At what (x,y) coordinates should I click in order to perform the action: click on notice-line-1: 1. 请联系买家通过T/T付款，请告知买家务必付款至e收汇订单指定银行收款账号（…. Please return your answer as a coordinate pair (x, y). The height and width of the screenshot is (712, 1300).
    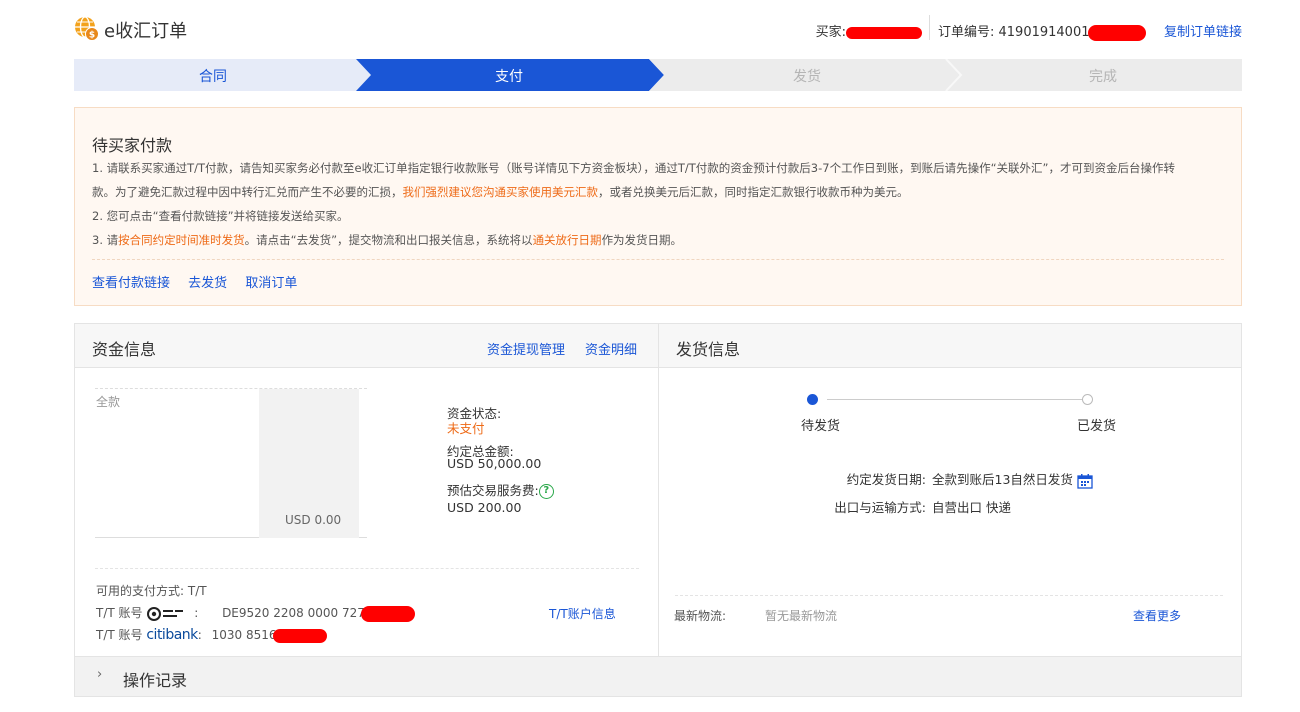
    Looking at the image, I should click on (633, 168).